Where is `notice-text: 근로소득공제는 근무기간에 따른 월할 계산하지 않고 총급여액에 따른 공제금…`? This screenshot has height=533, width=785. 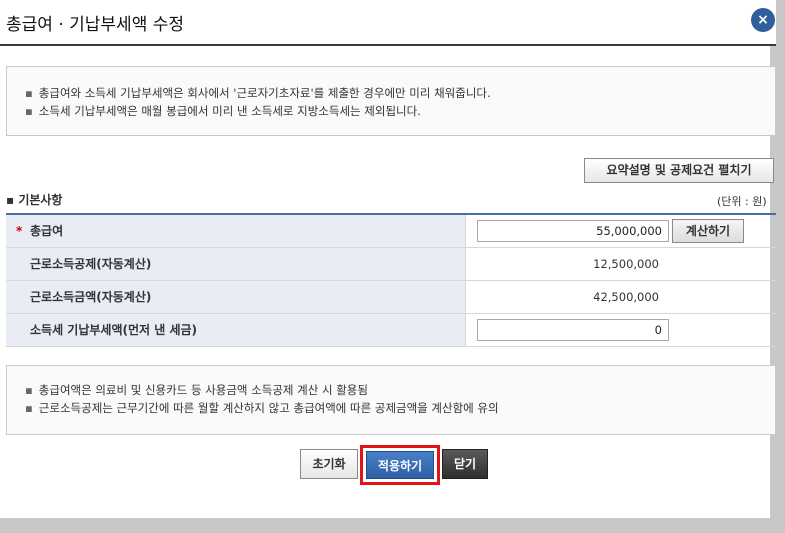
notice-text: 근로소득공제는 근무기간에 따른 월할 계산하지 않고 총급여액에 따른 공제금… is located at coordinates (268, 408).